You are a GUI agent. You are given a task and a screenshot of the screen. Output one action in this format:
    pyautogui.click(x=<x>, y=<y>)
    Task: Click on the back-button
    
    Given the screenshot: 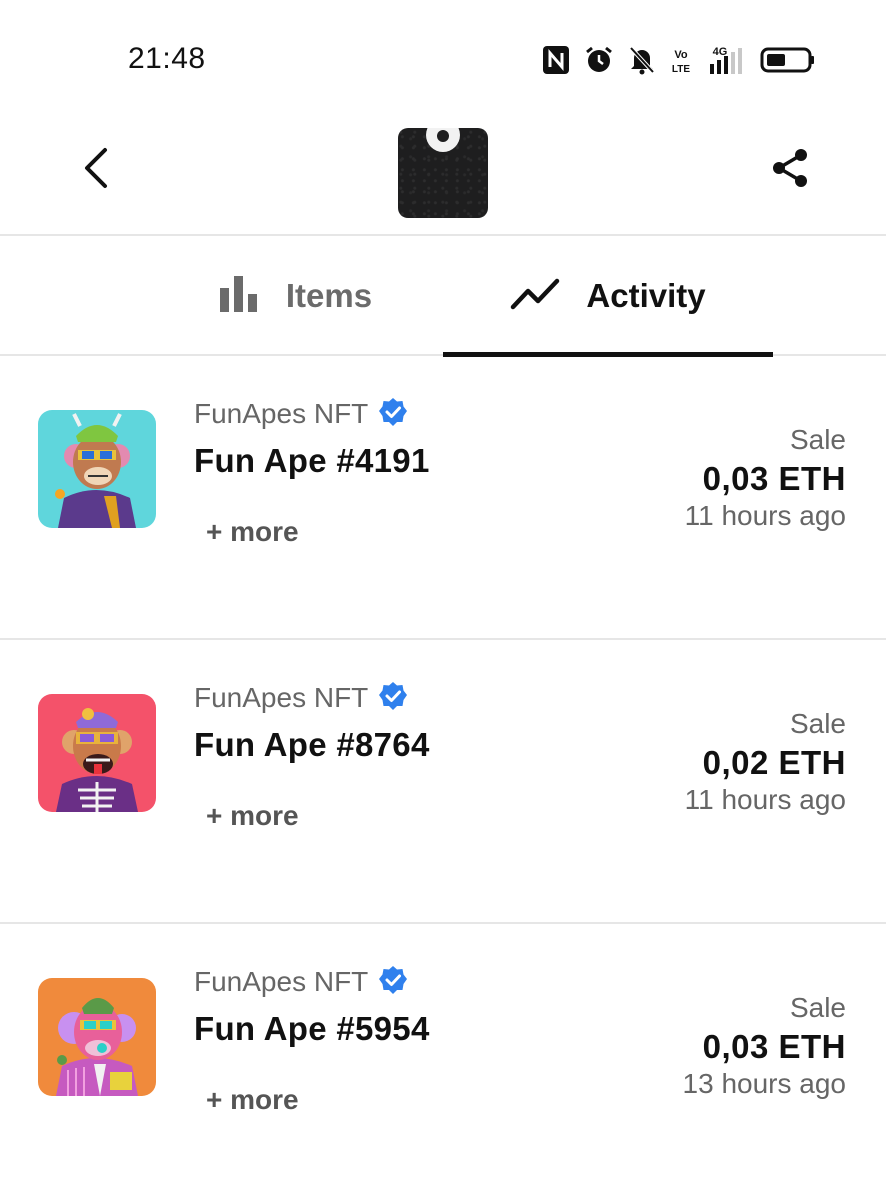 What is the action you would take?
    pyautogui.click(x=96, y=170)
    